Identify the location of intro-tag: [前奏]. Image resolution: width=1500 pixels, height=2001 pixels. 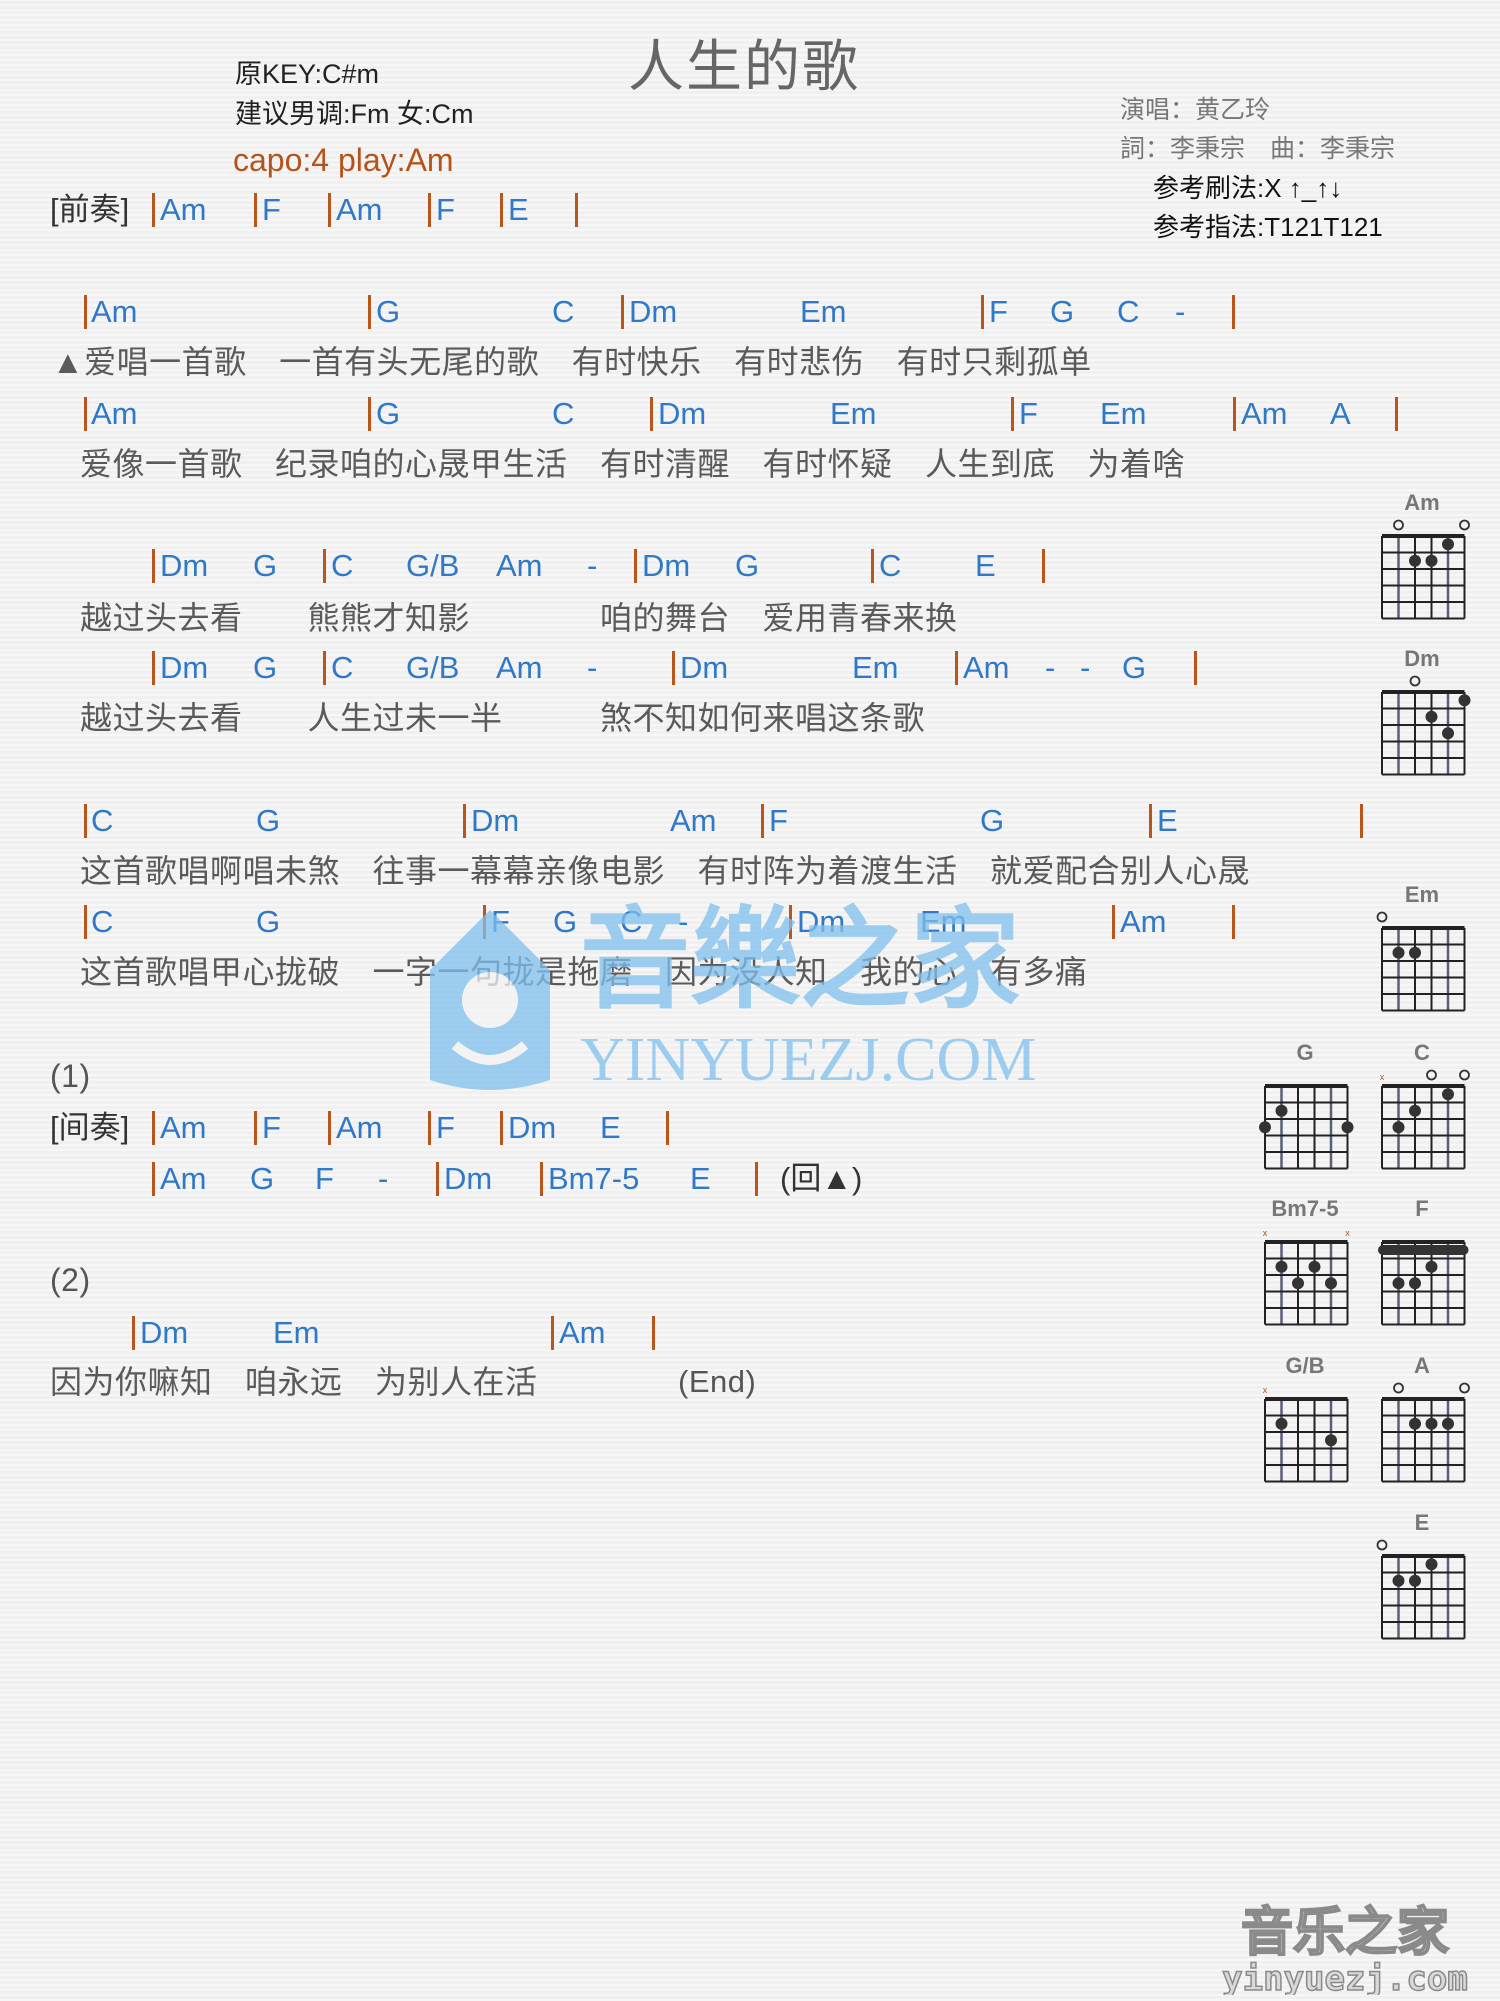
(90, 209).